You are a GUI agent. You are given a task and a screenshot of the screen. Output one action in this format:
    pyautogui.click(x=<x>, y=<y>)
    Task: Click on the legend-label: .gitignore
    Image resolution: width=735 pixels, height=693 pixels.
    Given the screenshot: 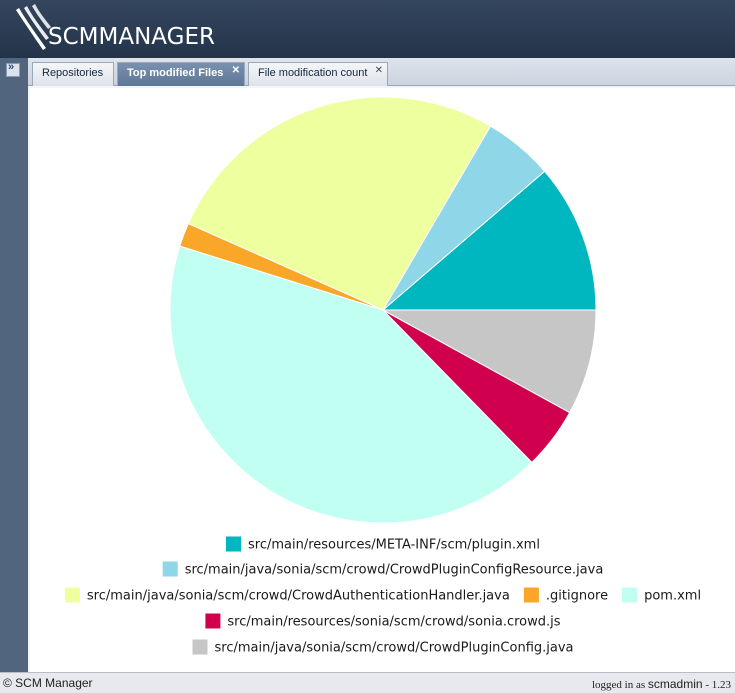 What is the action you would take?
    pyautogui.click(x=577, y=596)
    